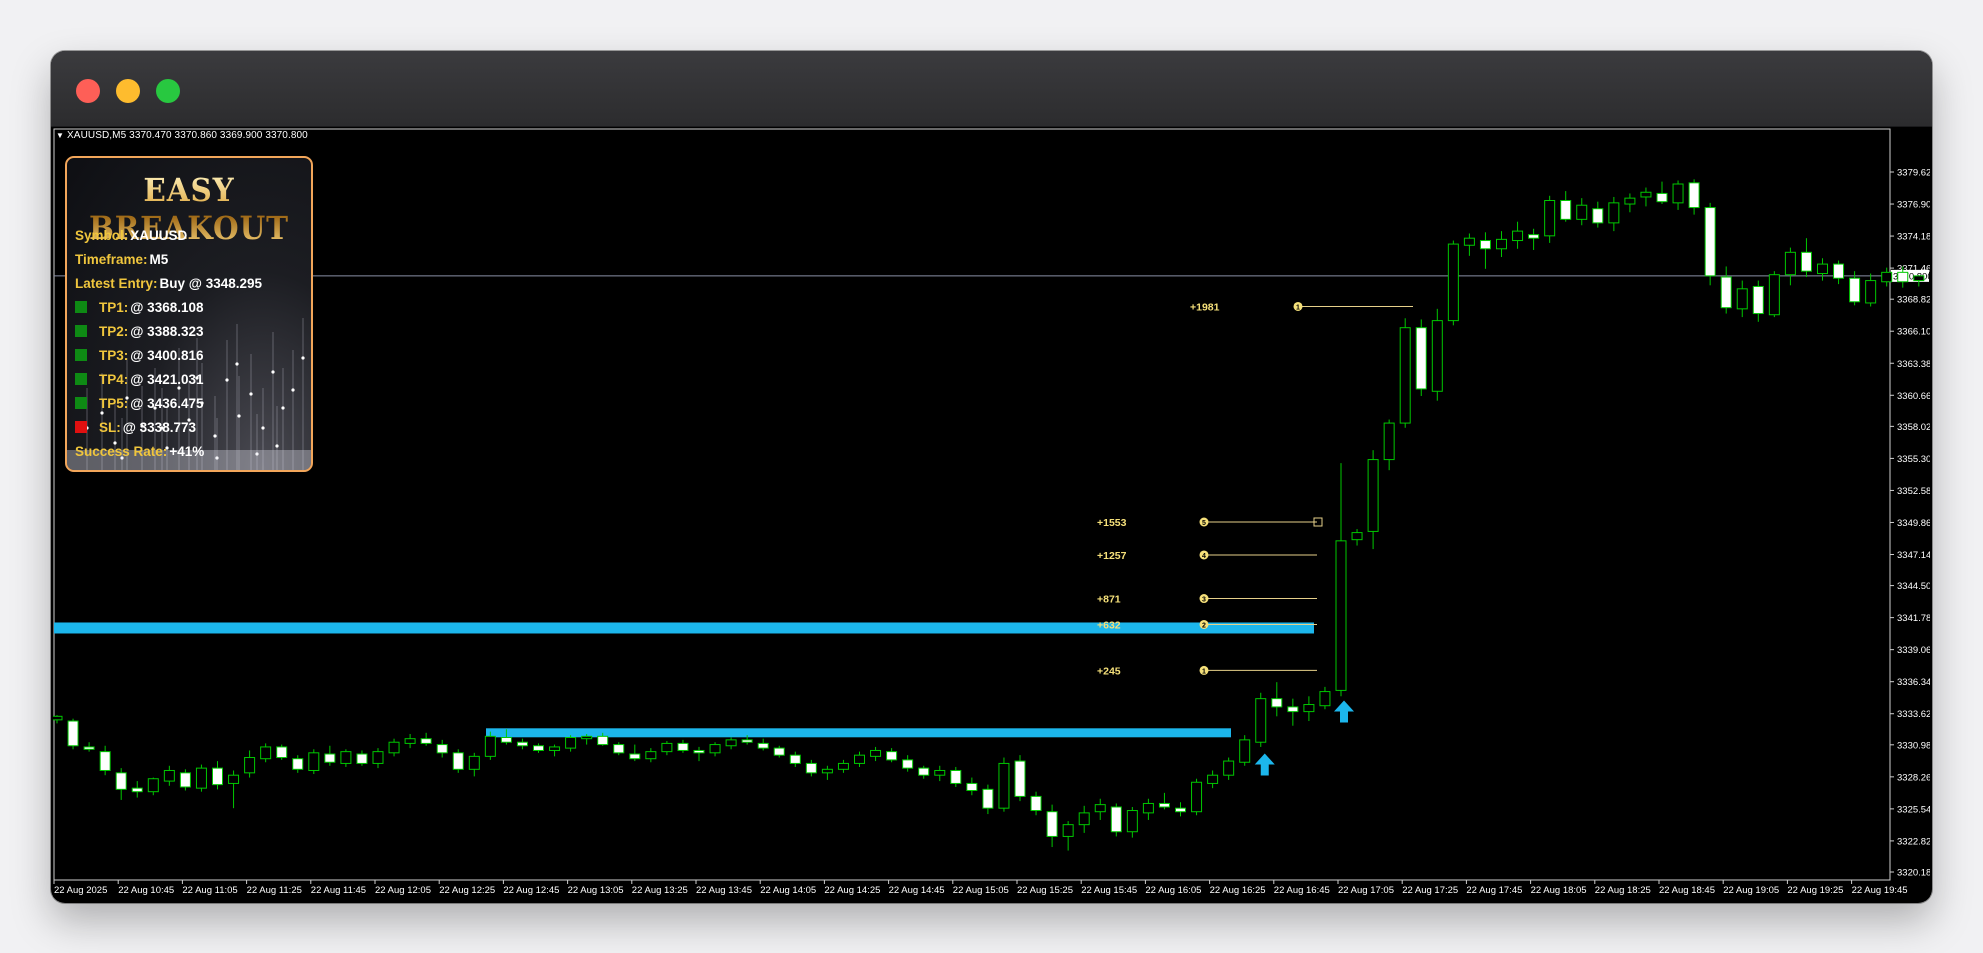 This screenshot has height=953, width=1983. What do you see at coordinates (917, 890) in the screenshot?
I see `time-axis-label: 22 Aug 14:45` at bounding box center [917, 890].